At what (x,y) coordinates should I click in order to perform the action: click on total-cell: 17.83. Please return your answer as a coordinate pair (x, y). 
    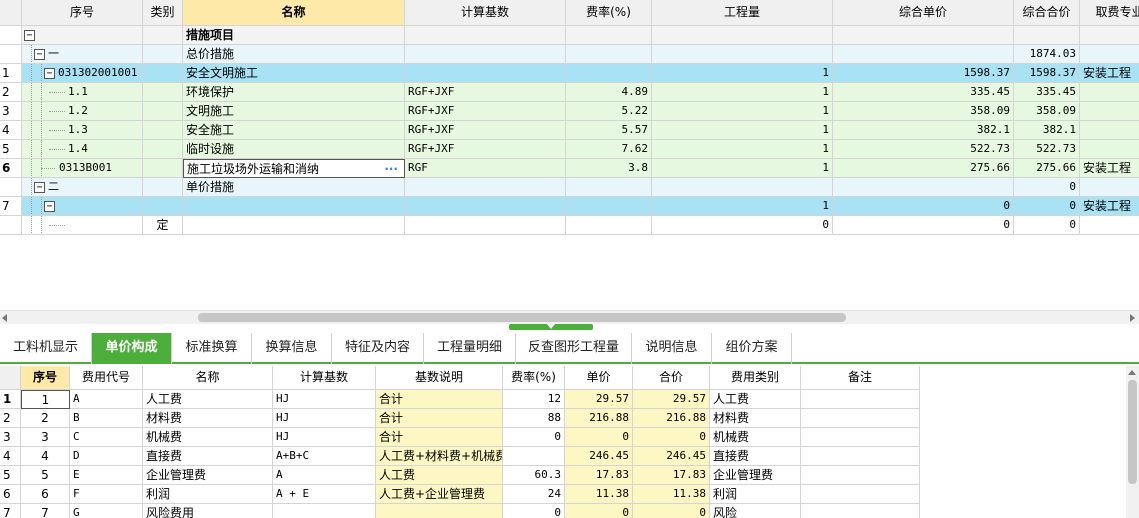
    Looking at the image, I should click on (671, 475).